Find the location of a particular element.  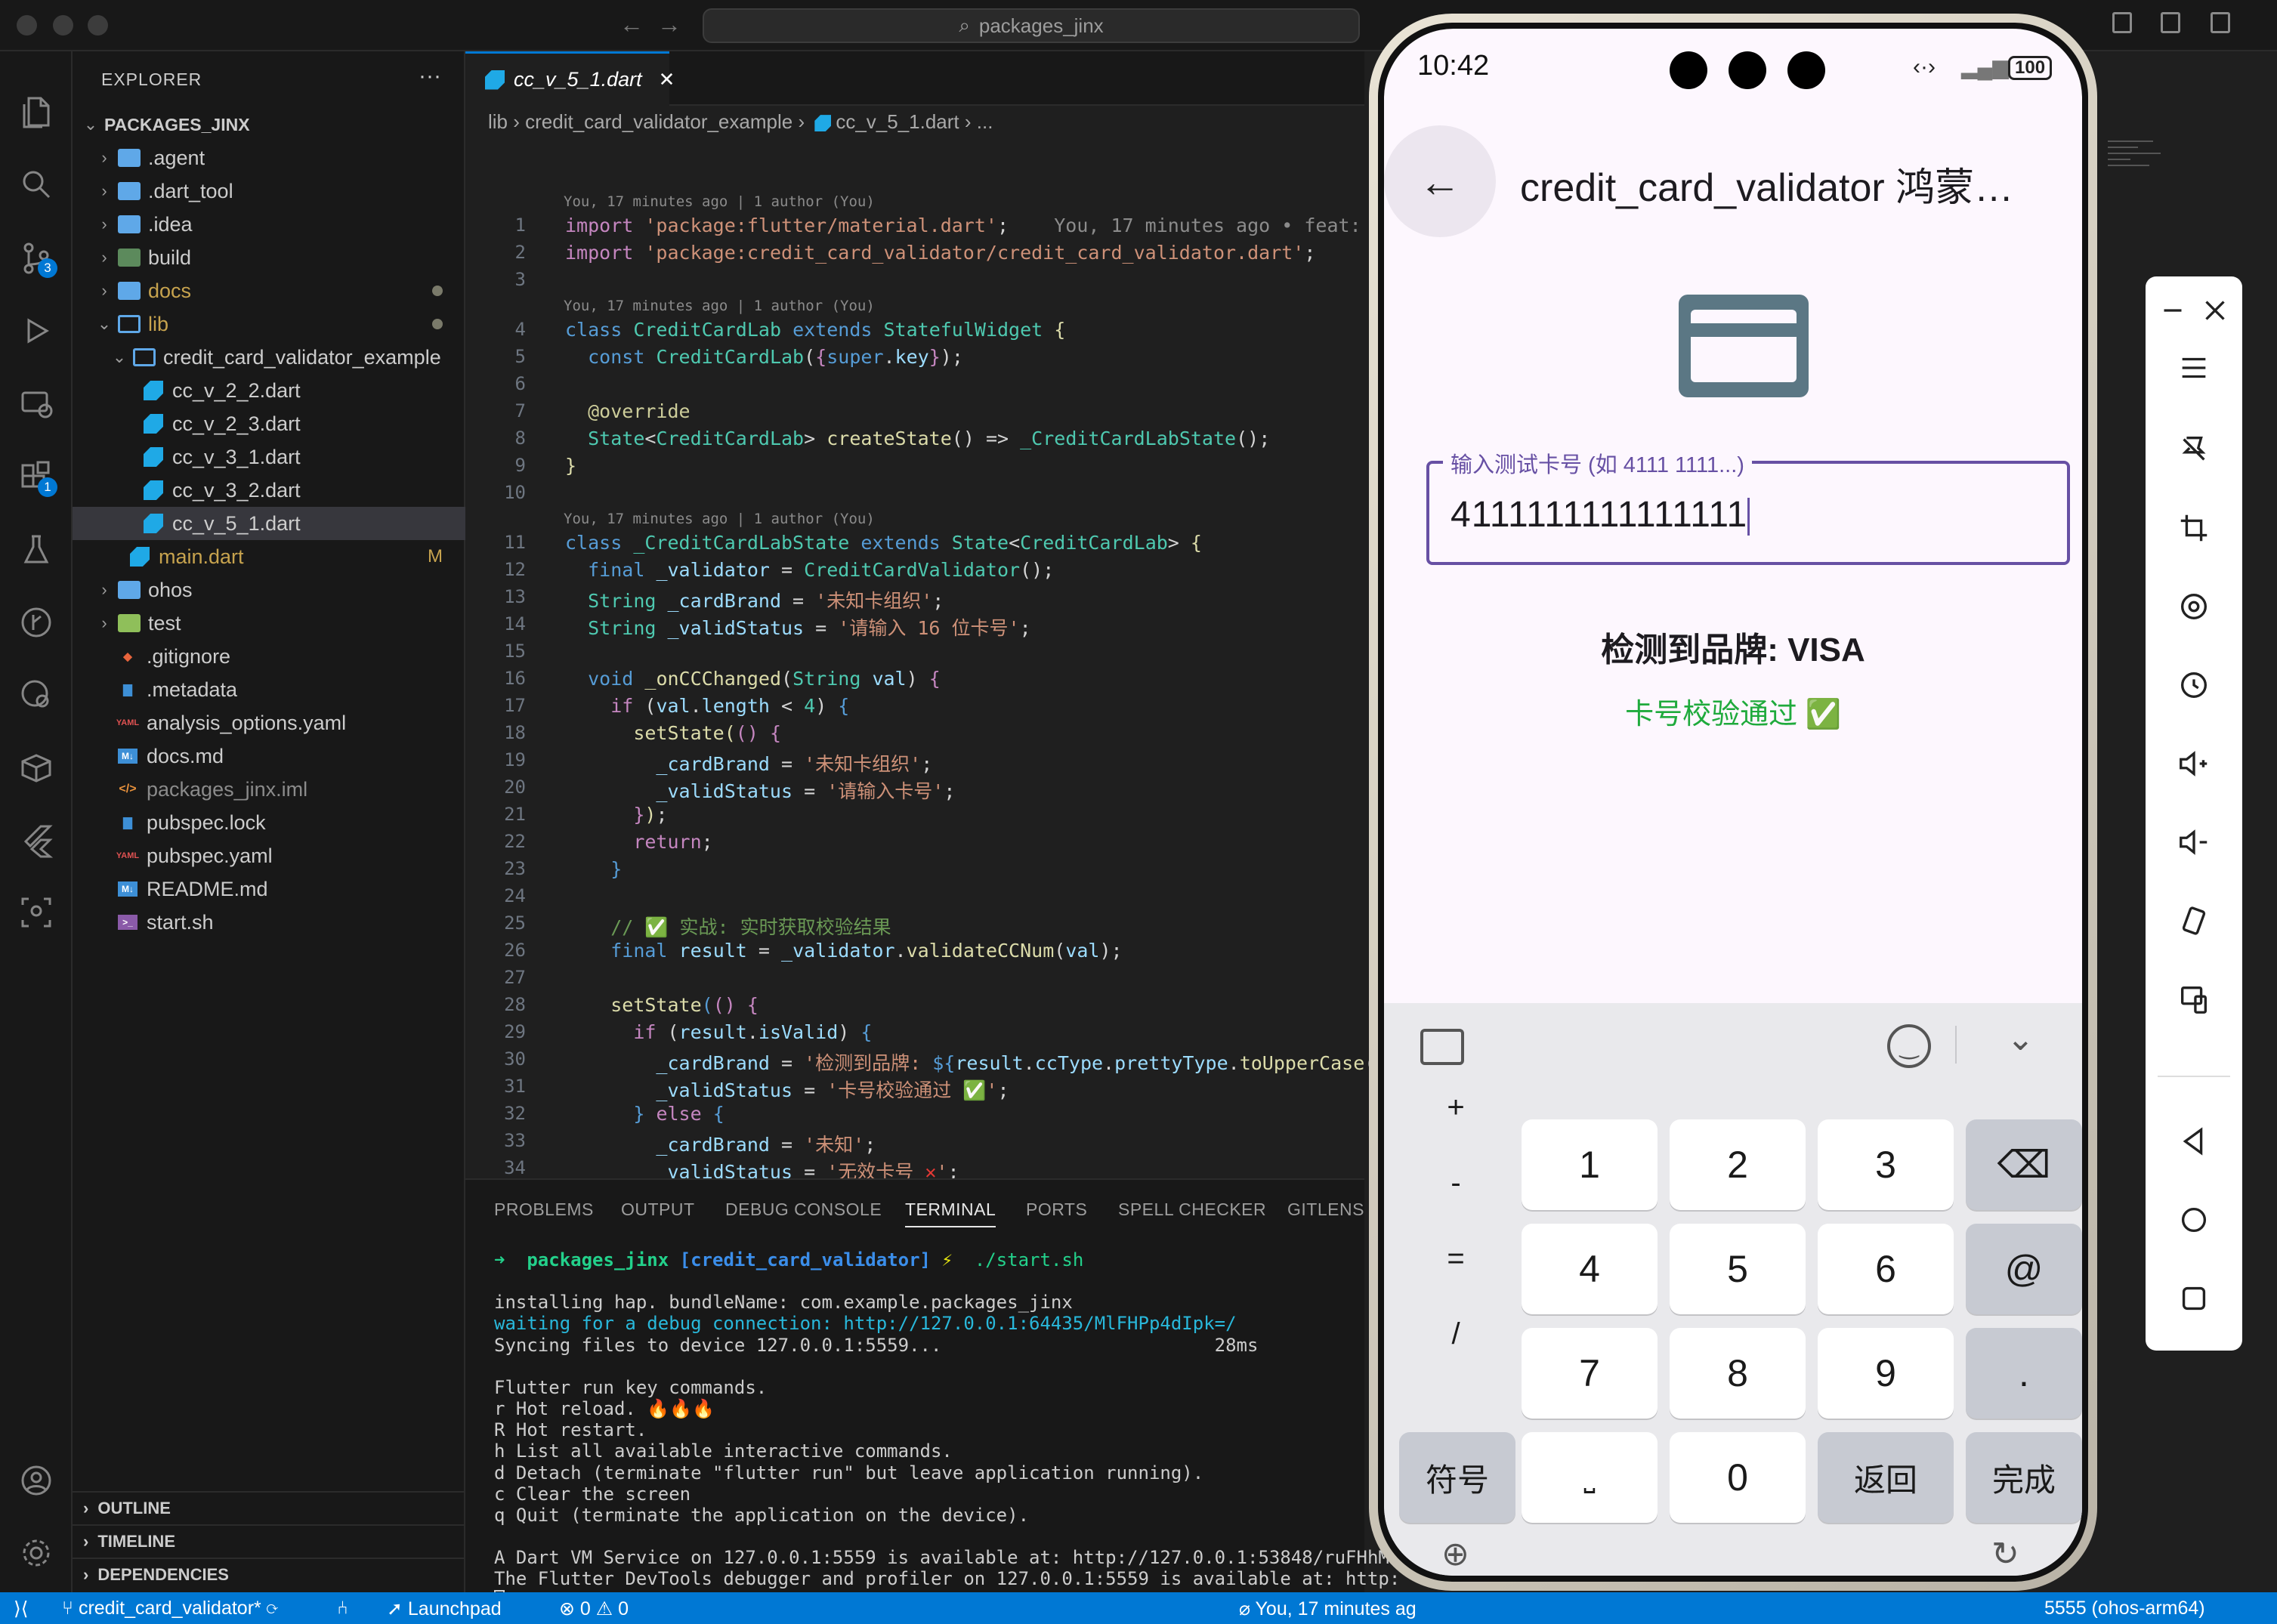

tree-folder: › test is located at coordinates (269, 623).